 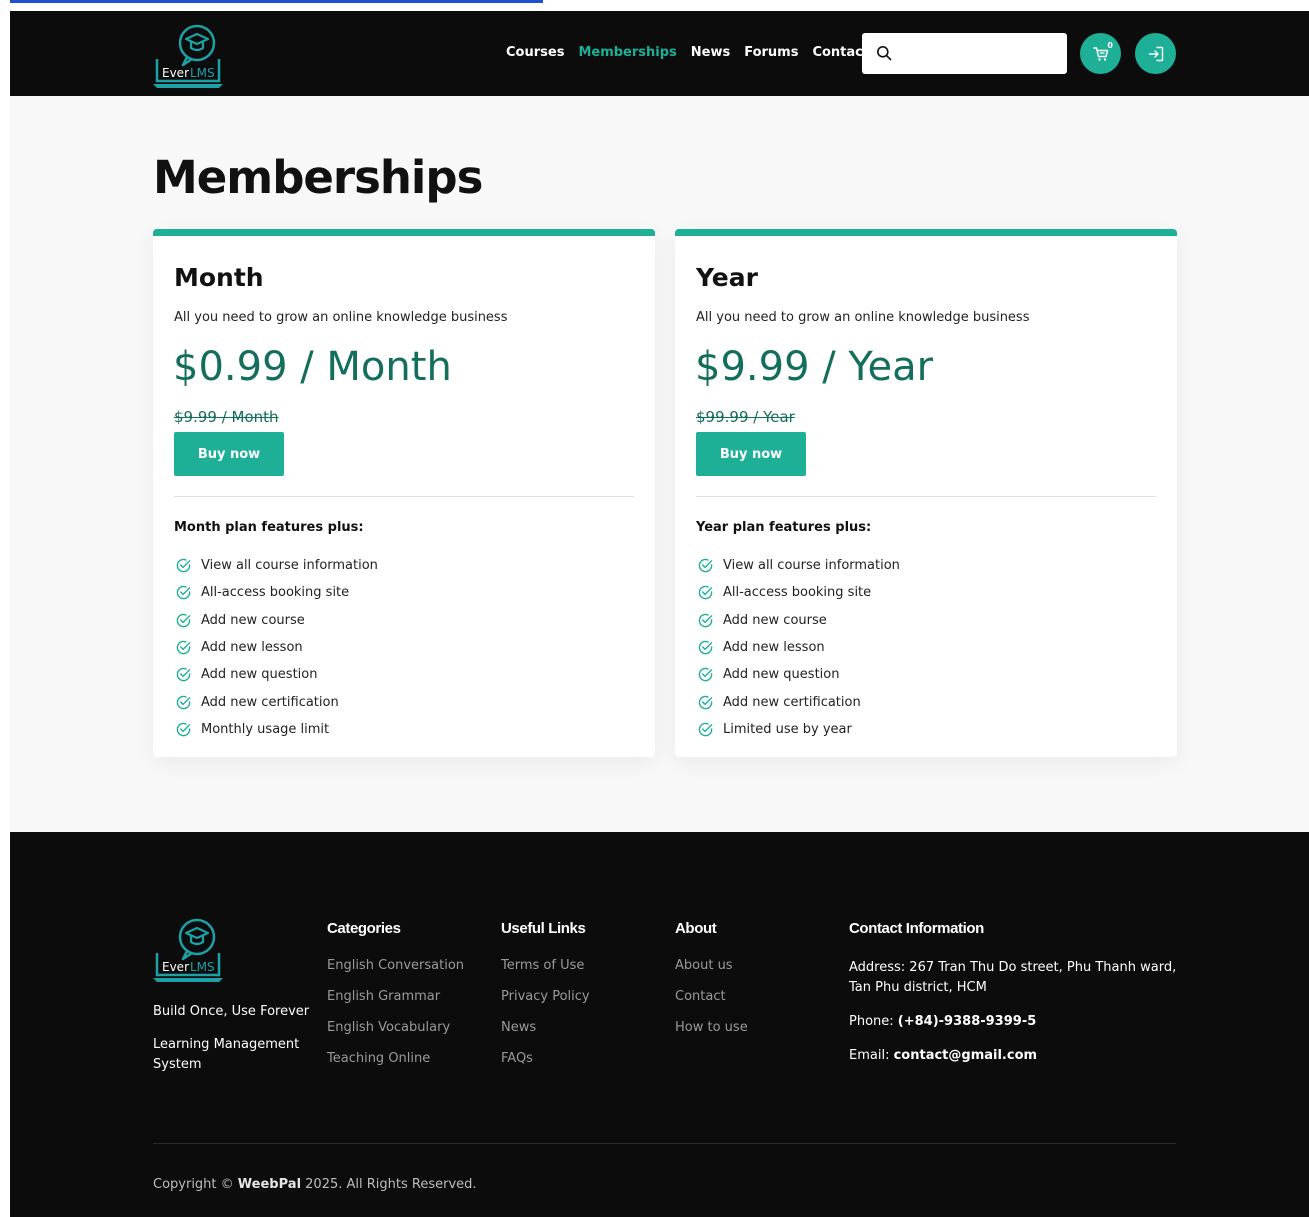 What do you see at coordinates (188, 55) in the screenshot?
I see `site-logo: Ever LMS` at bounding box center [188, 55].